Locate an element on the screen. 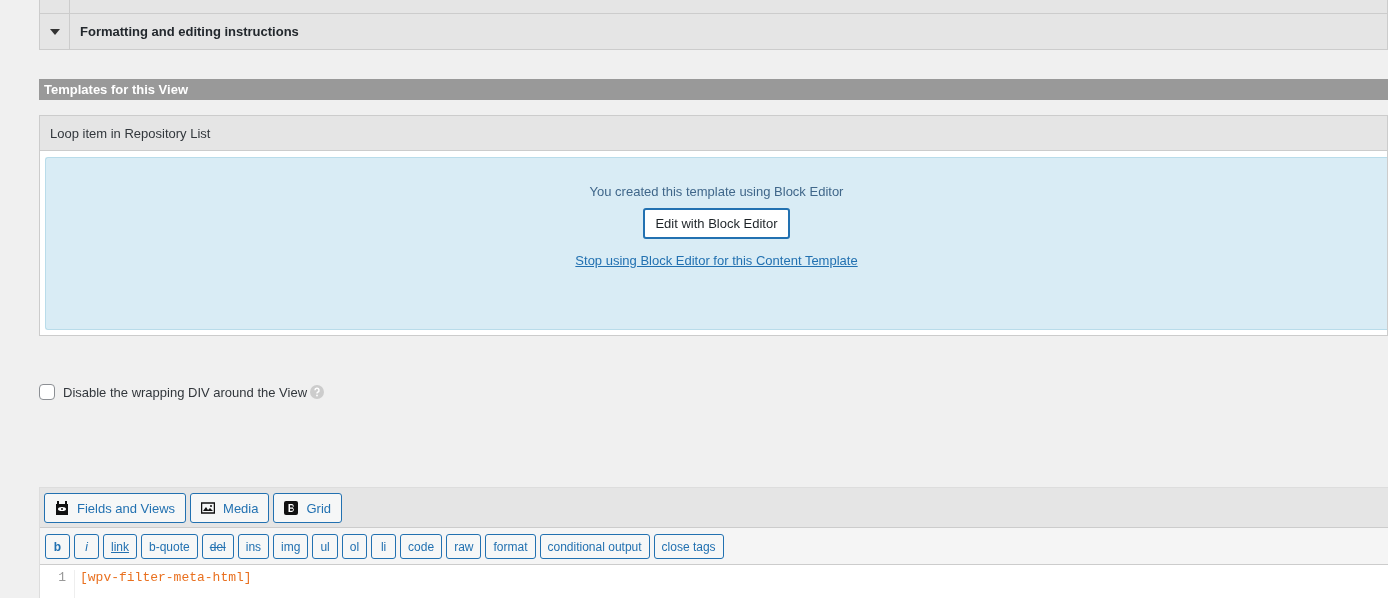 This screenshot has width=1388, height=598. checkbox is located at coordinates (47, 392).